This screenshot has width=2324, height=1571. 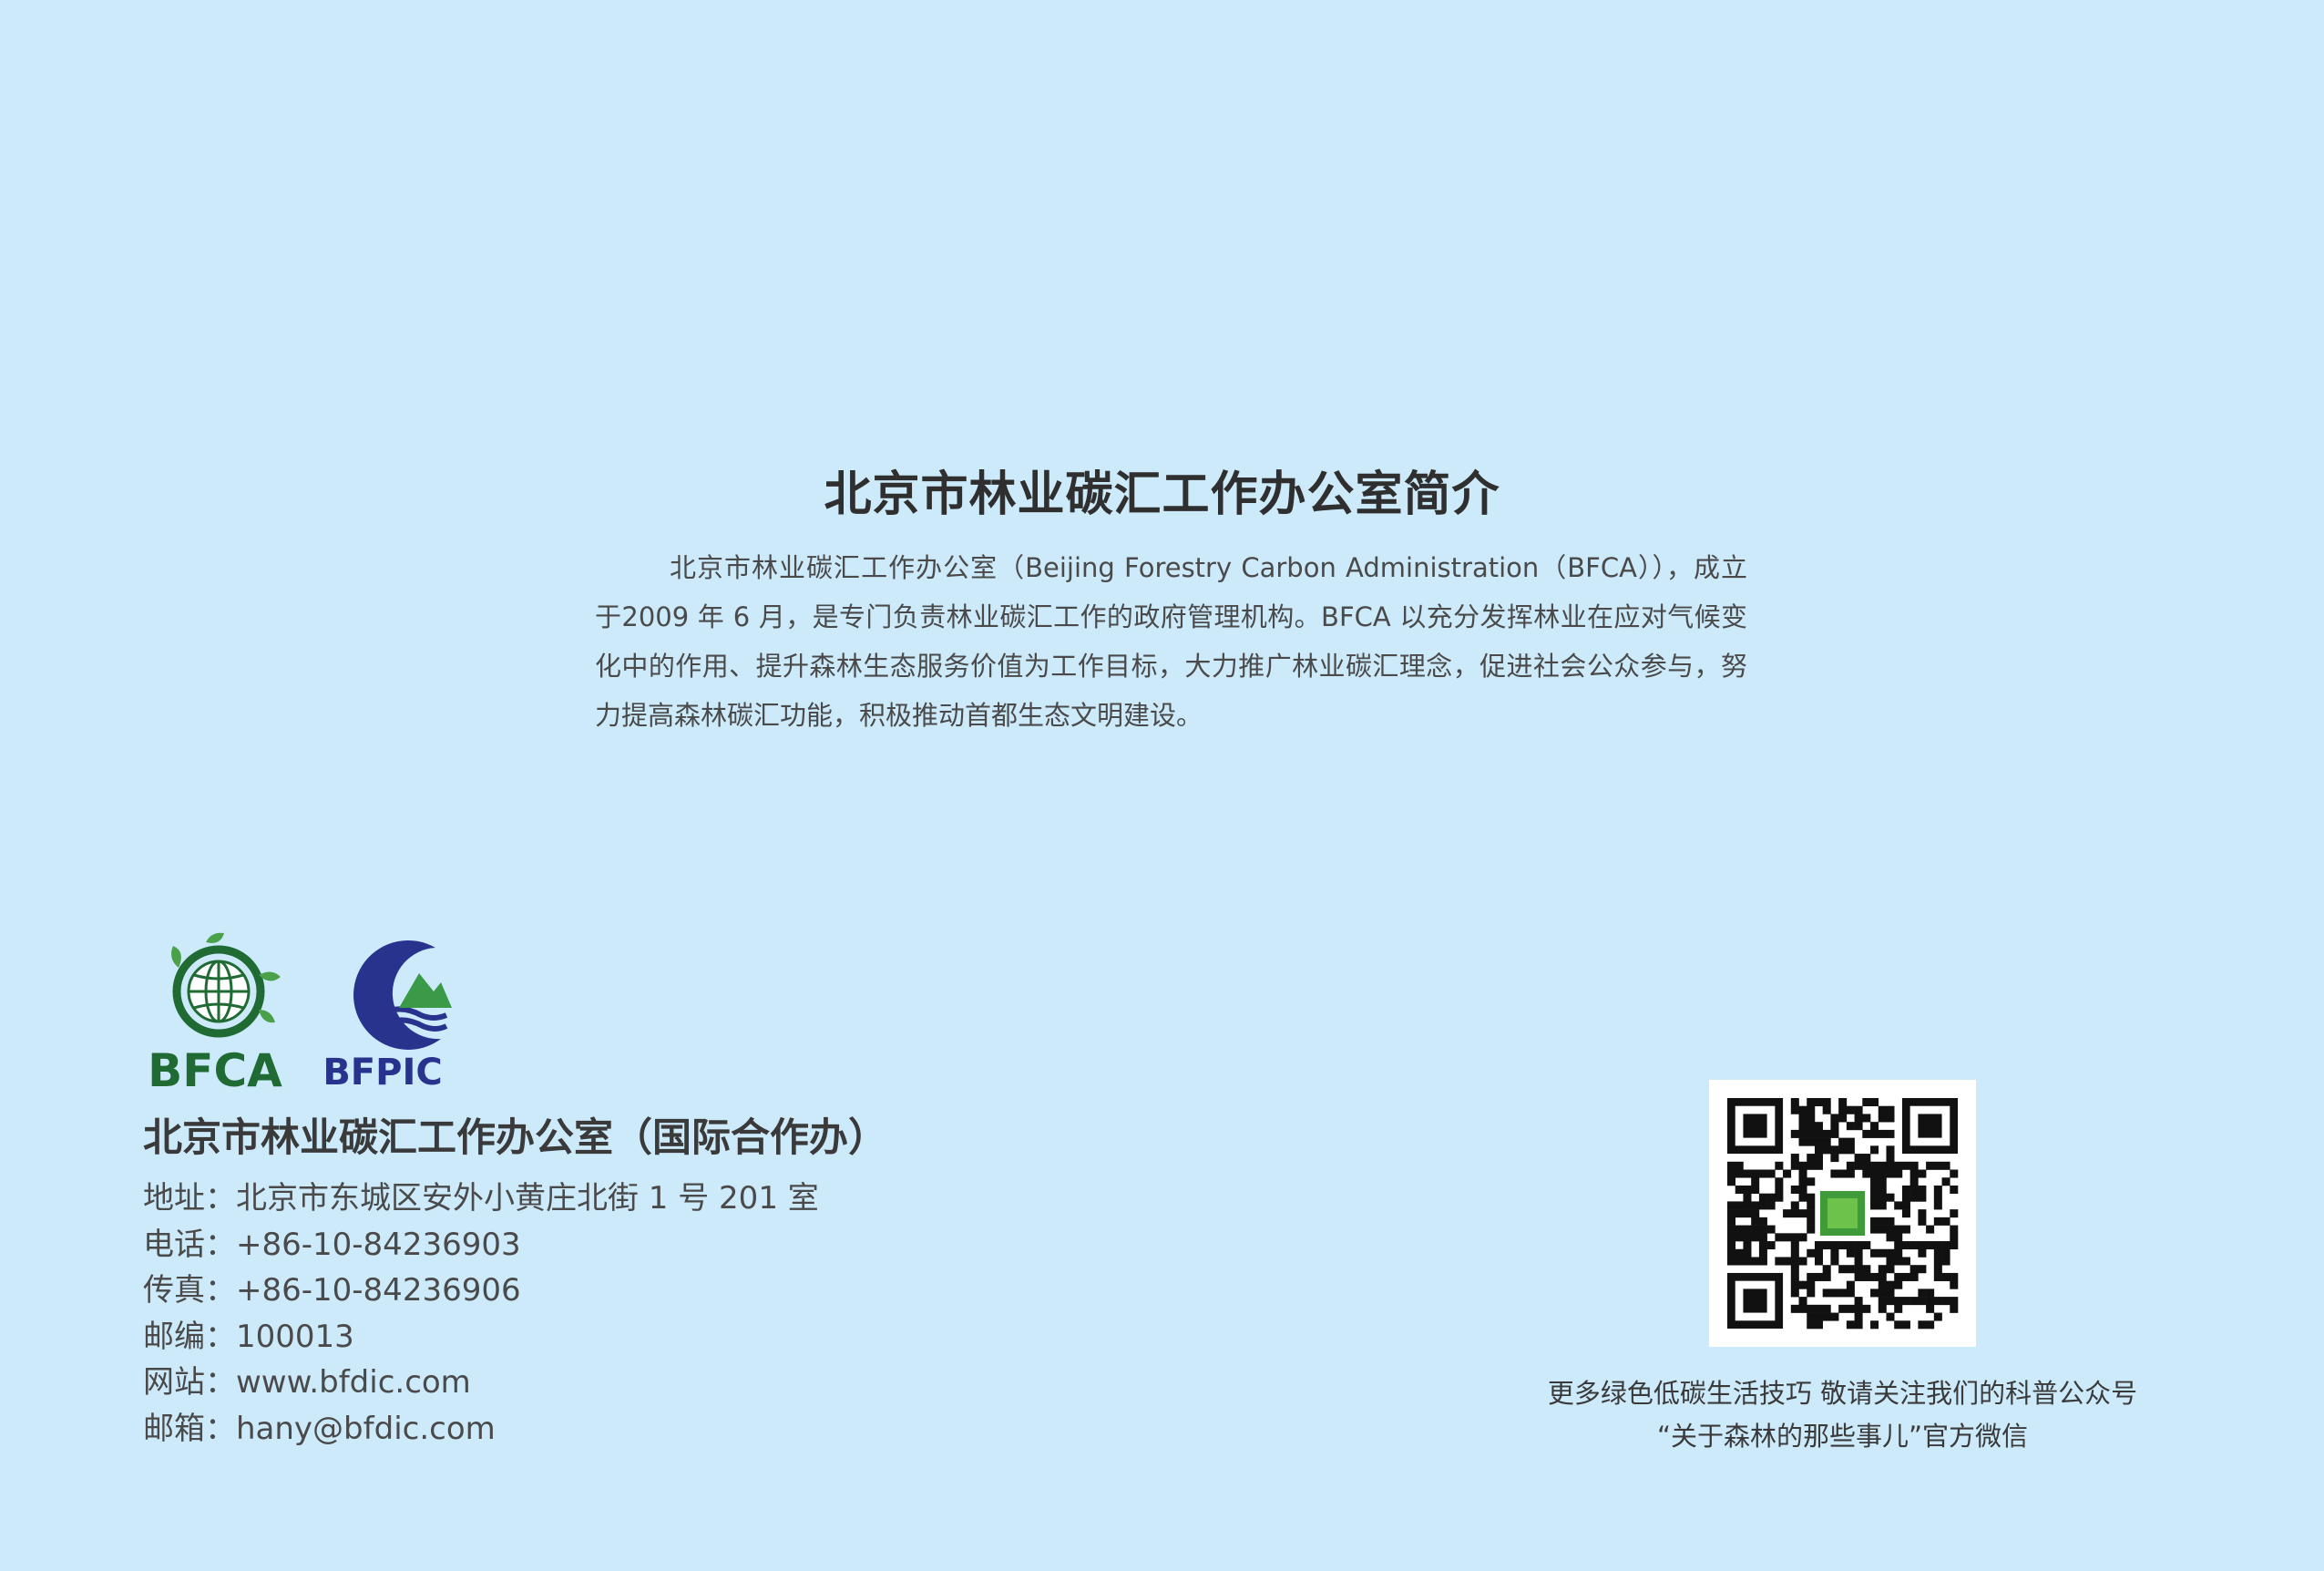 What do you see at coordinates (378, 1244) in the screenshot?
I see `phone-value: +86-10-84236903` at bounding box center [378, 1244].